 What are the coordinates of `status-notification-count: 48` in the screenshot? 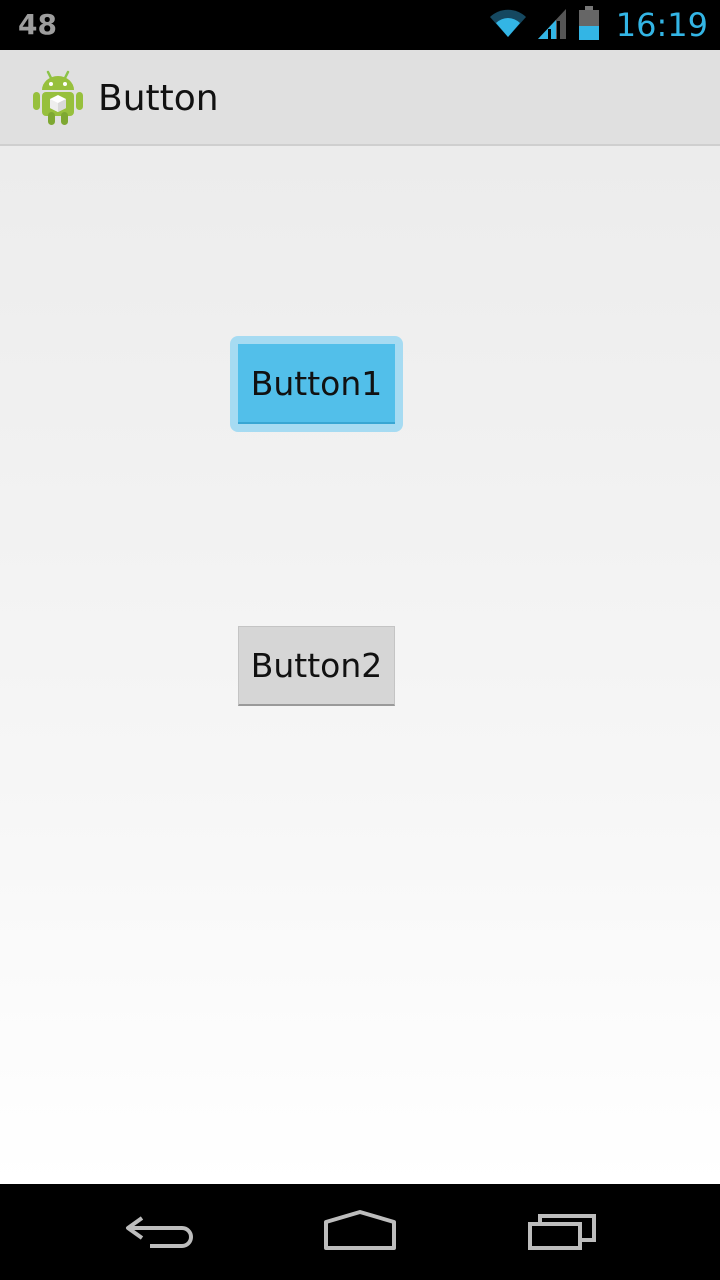 It's located at (37, 24).